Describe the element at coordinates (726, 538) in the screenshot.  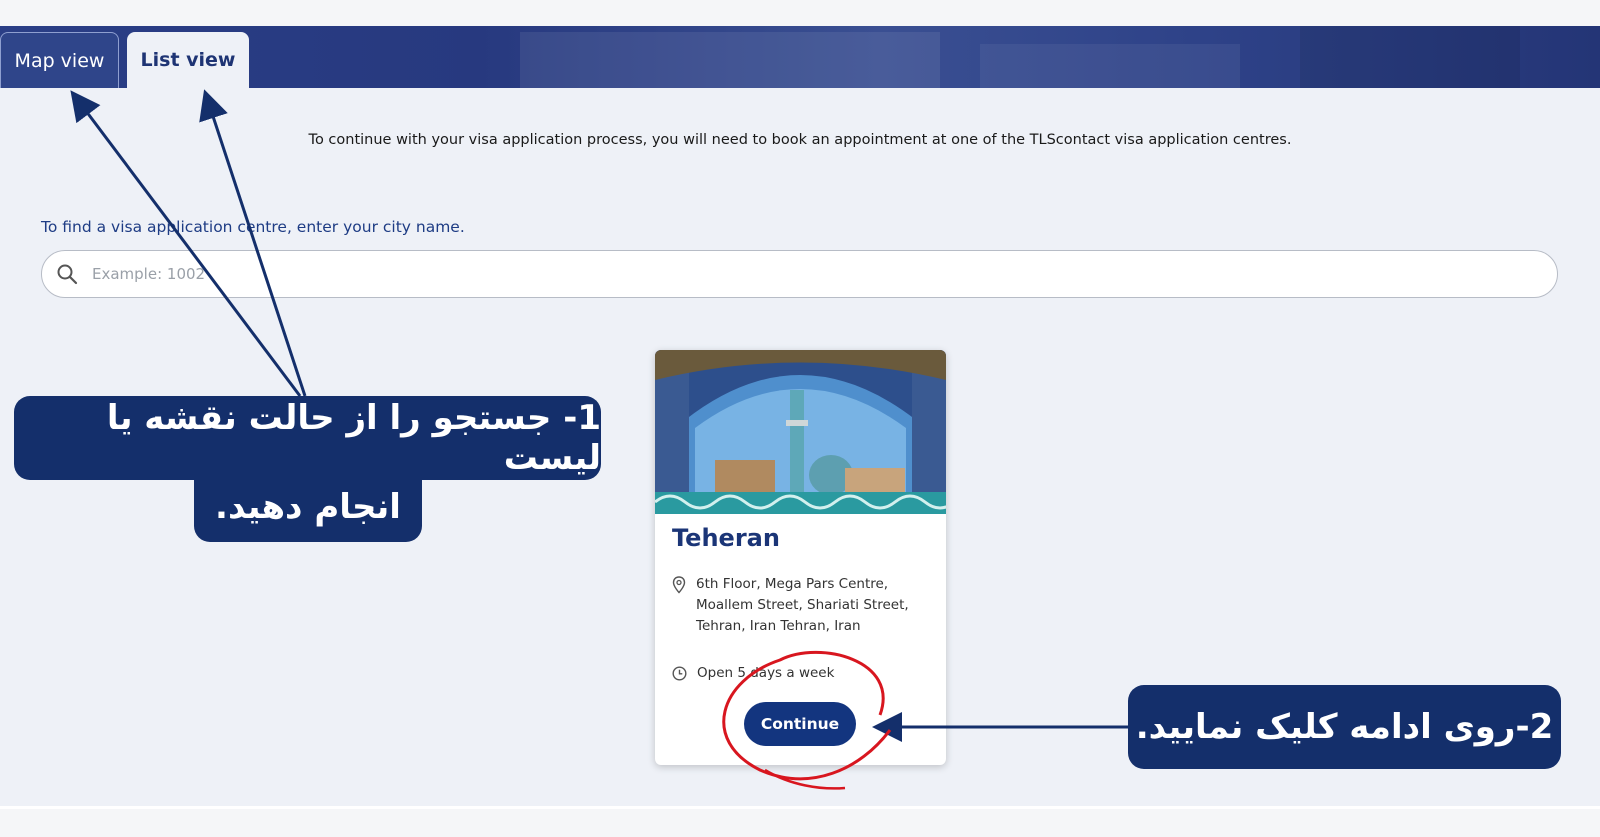
I see `centre-city-name: Teheran` at that location.